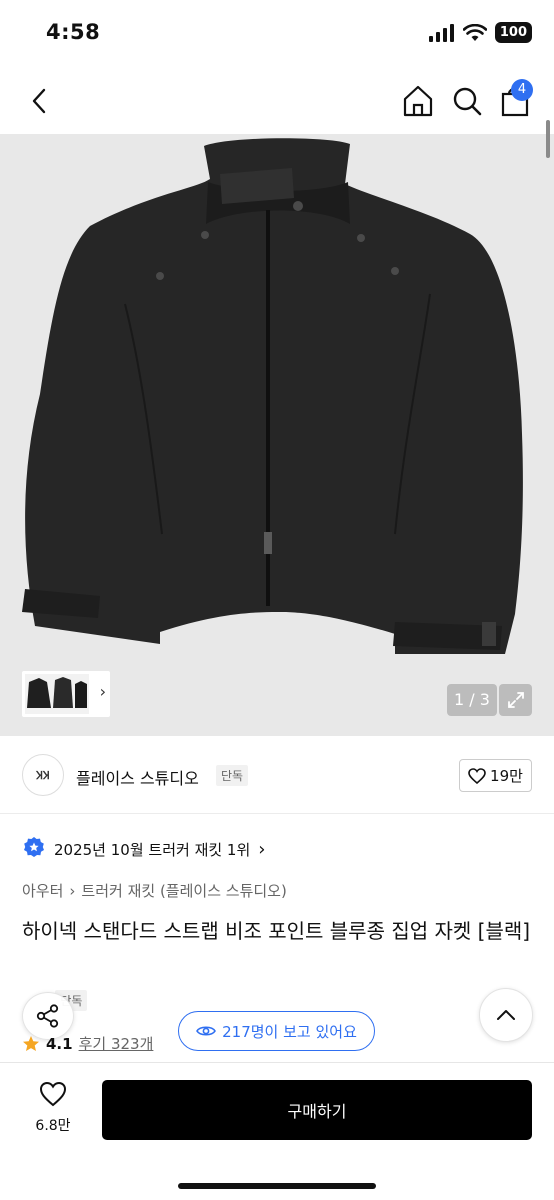 This screenshot has height=1200, width=554. Describe the element at coordinates (47, 1016) in the screenshot. I see `share-icon` at that location.